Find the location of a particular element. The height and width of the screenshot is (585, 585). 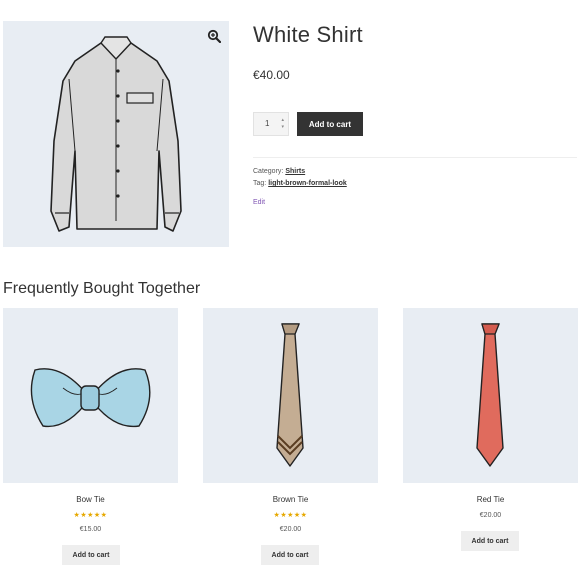

red-tie-illustration is located at coordinates (490, 395).